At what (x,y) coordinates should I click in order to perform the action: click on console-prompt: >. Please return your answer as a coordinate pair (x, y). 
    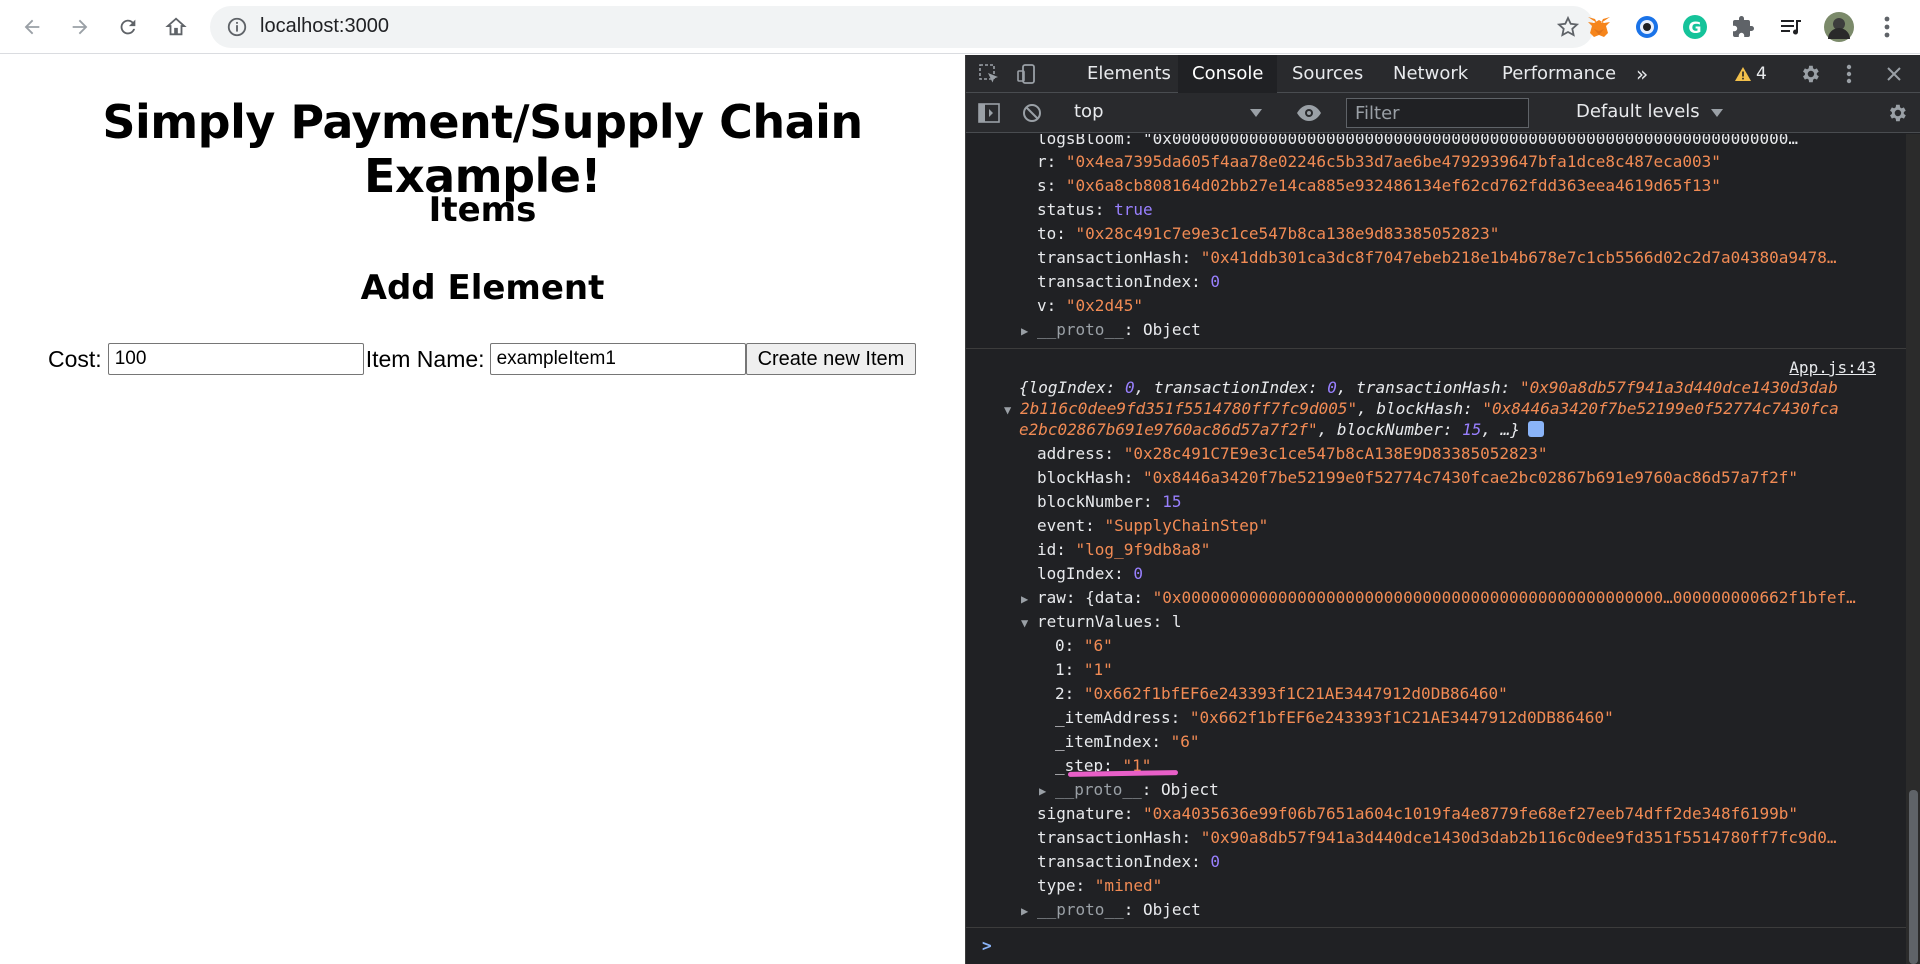
    Looking at the image, I should click on (987, 946).